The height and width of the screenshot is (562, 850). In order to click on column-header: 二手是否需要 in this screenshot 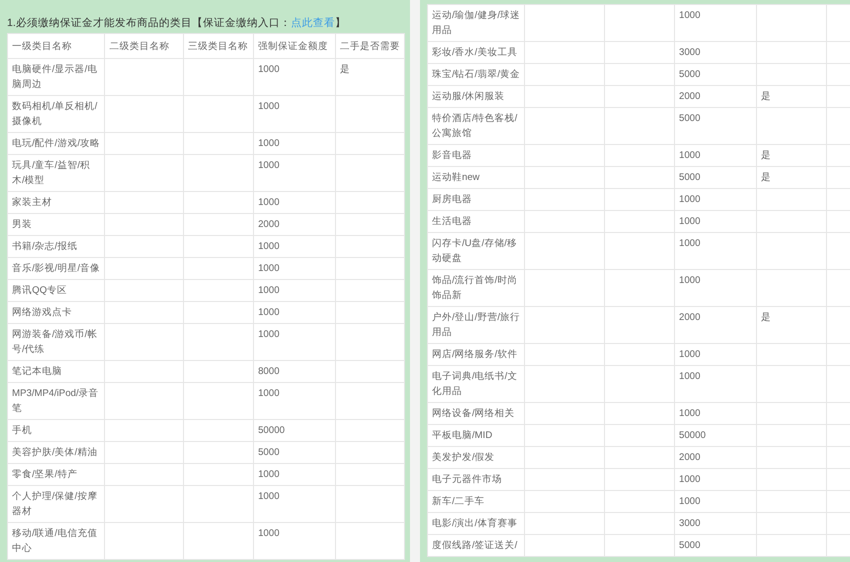, I will do `click(369, 46)`.